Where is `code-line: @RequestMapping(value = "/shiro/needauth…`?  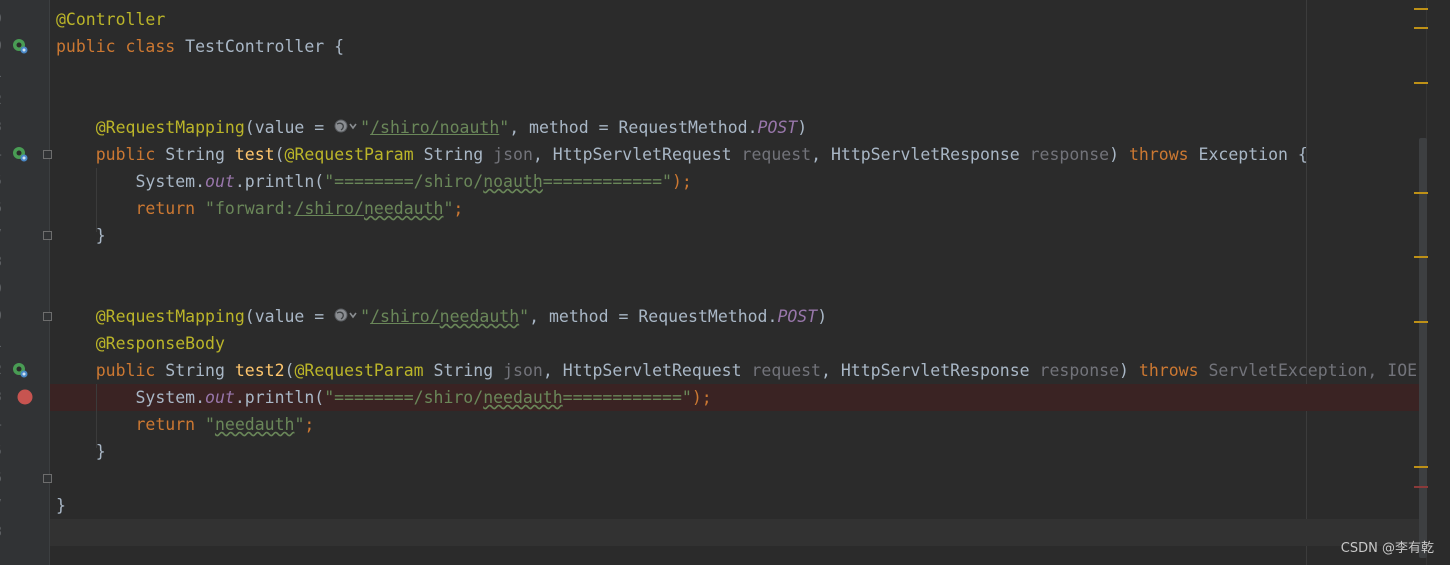 code-line: @RequestMapping(value = "/shiro/needauth… is located at coordinates (738, 316).